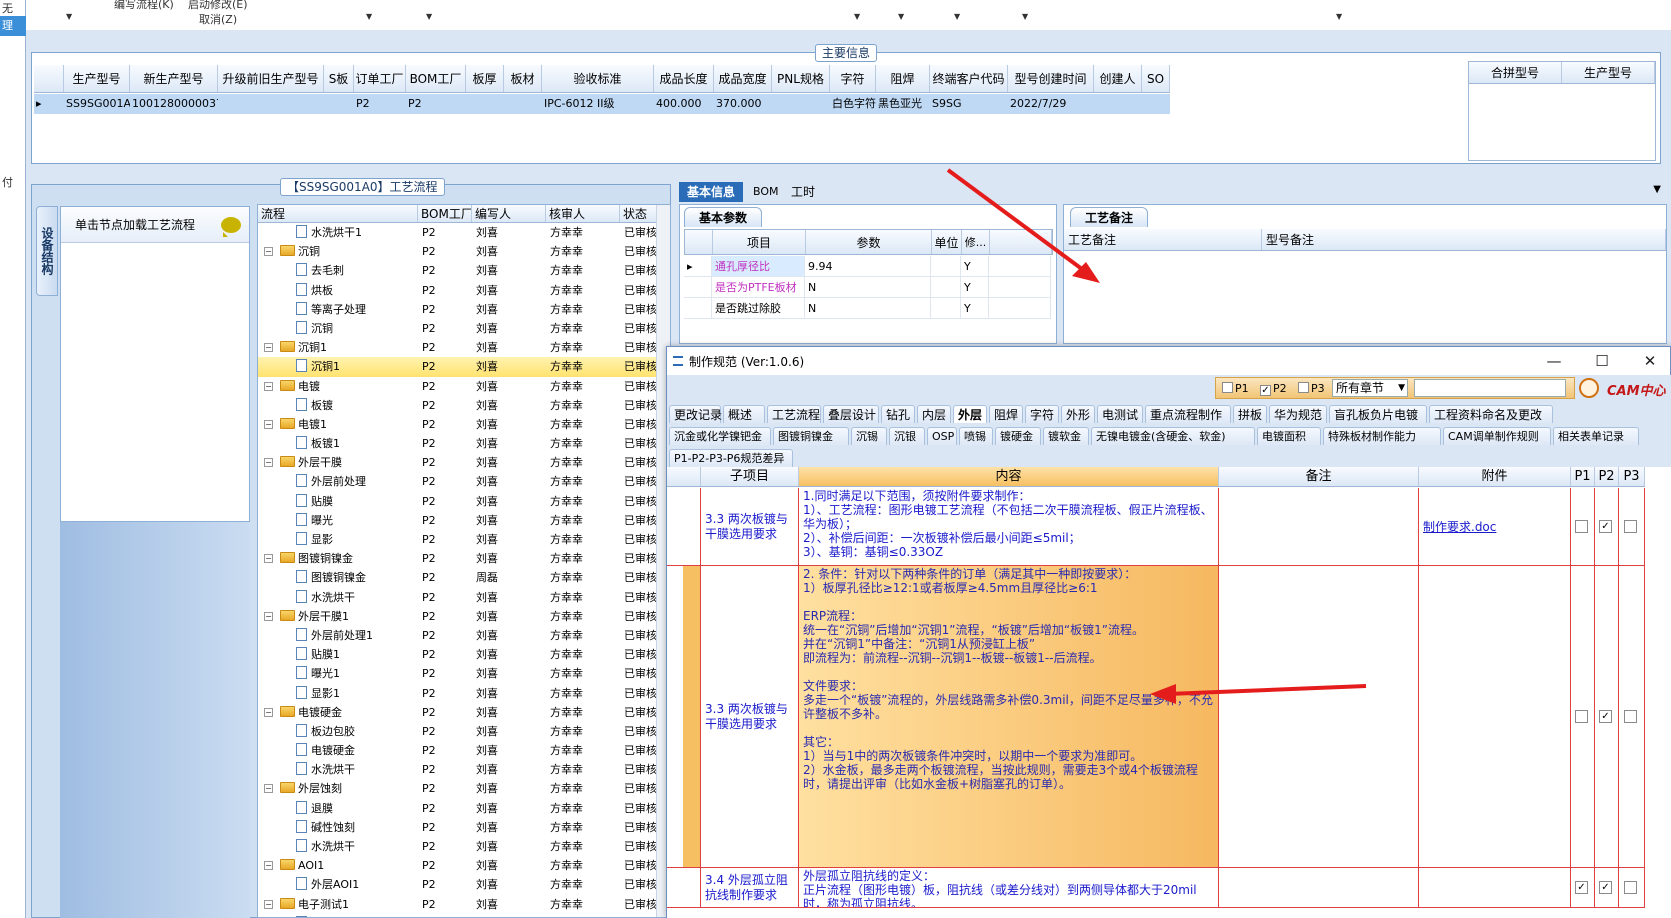 This screenshot has width=1671, height=918. What do you see at coordinates (695, 414) in the screenshot?
I see `chapter-tab: 更改记录` at bounding box center [695, 414].